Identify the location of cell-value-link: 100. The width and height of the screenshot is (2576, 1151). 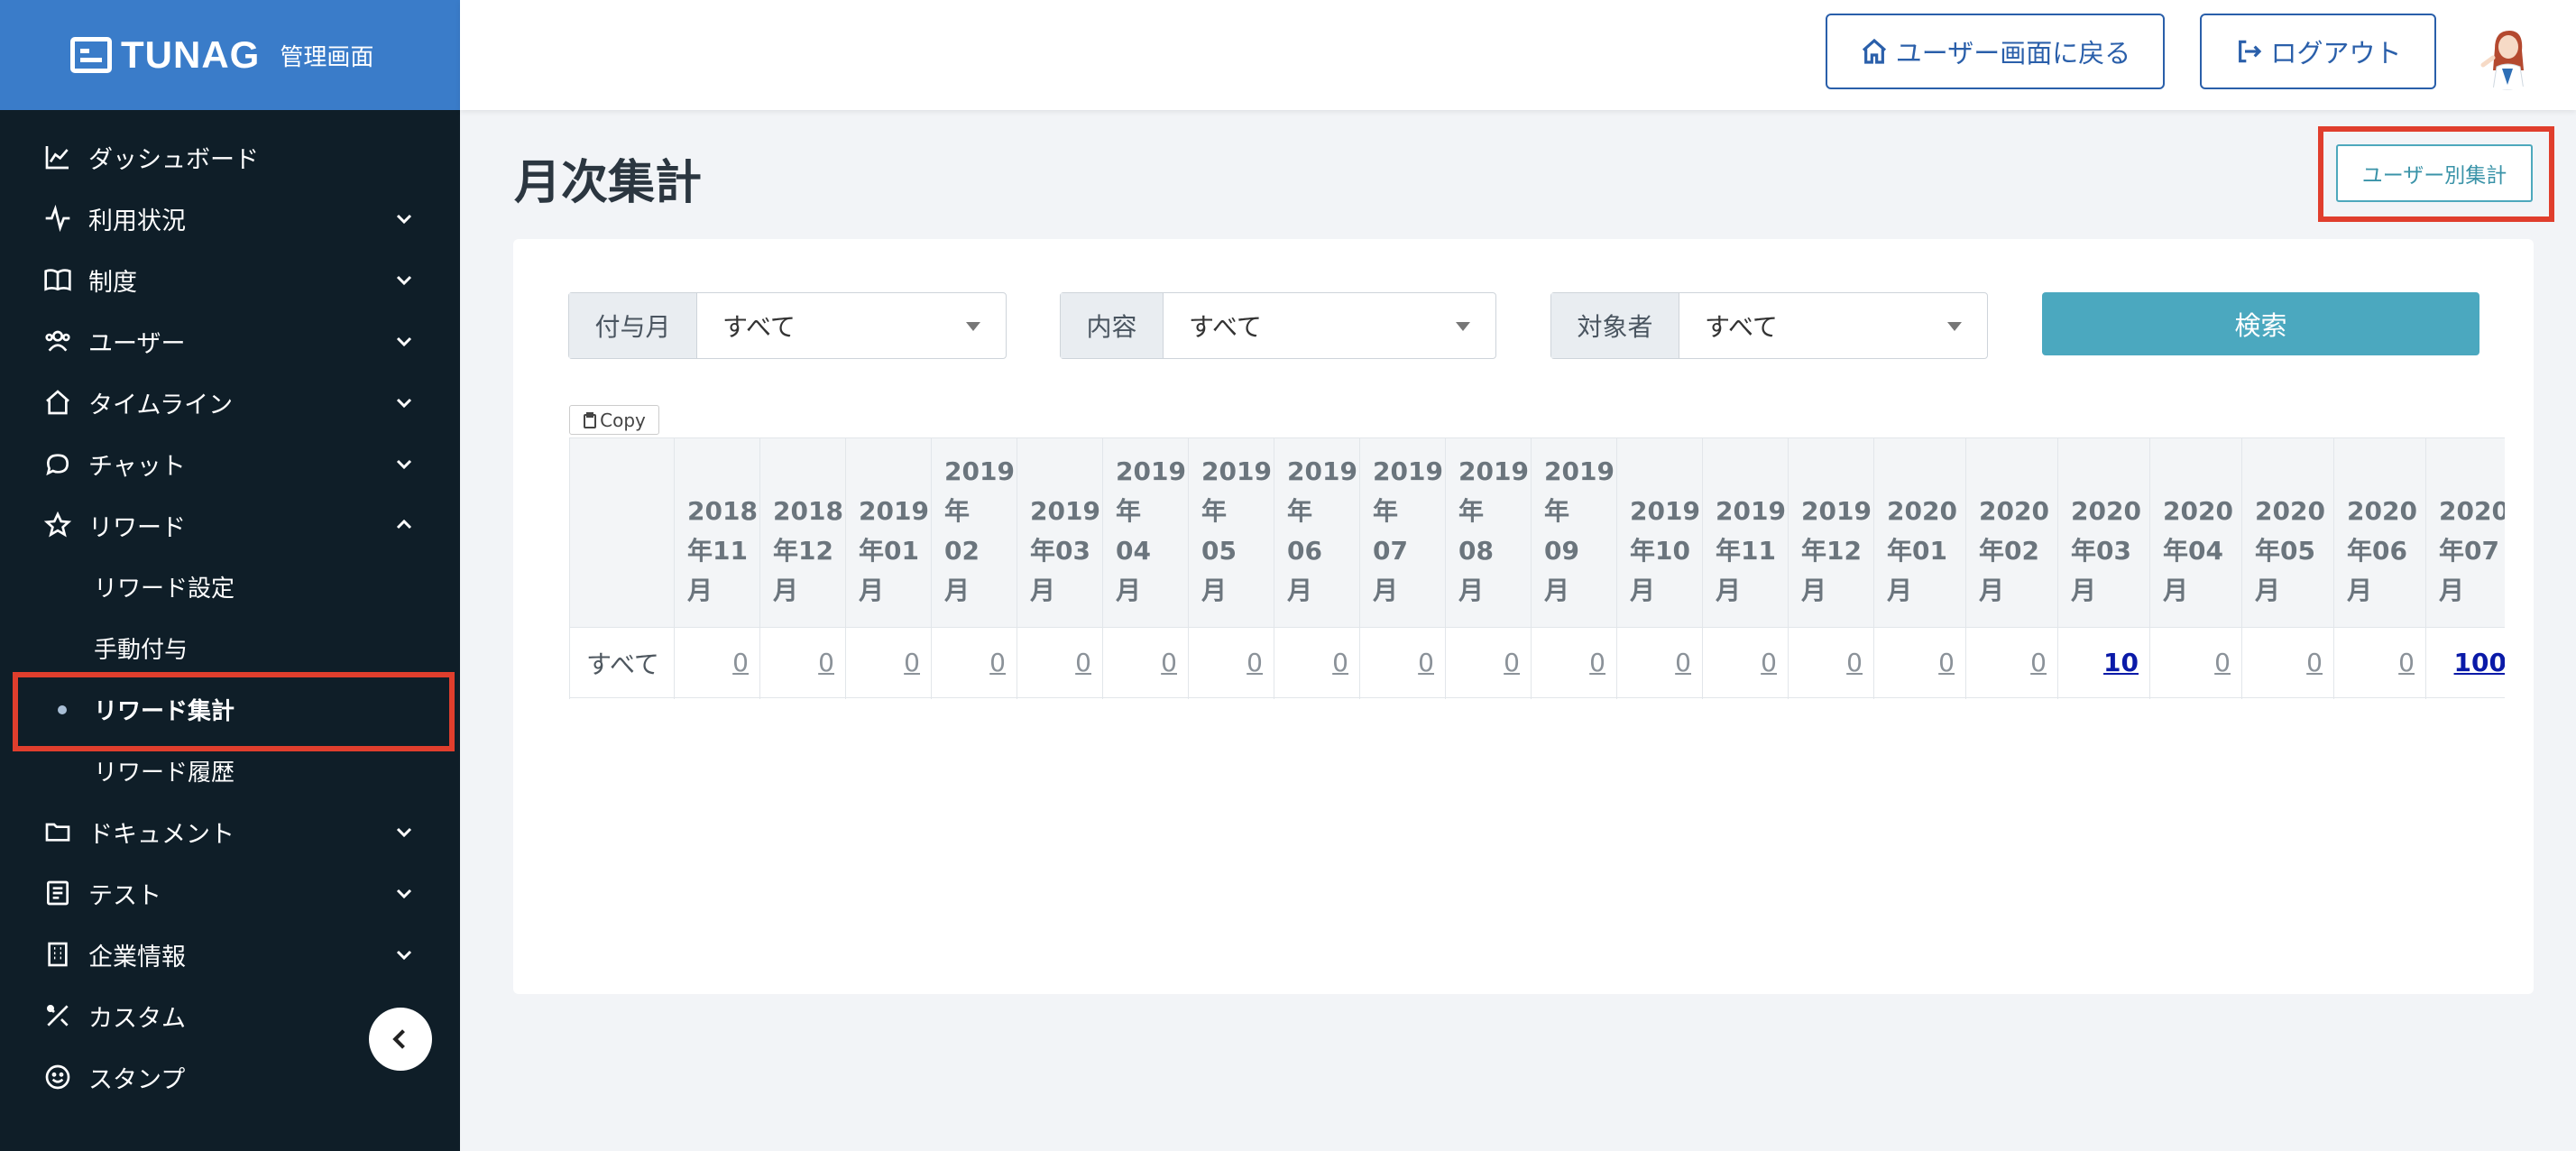
(2479, 662).